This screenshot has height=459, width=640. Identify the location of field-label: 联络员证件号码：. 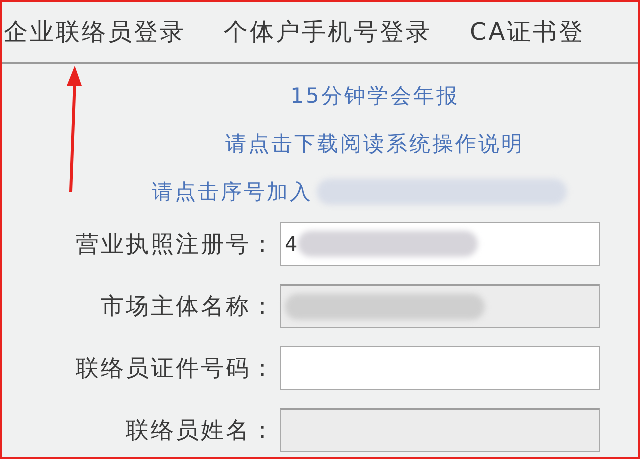
(175, 369).